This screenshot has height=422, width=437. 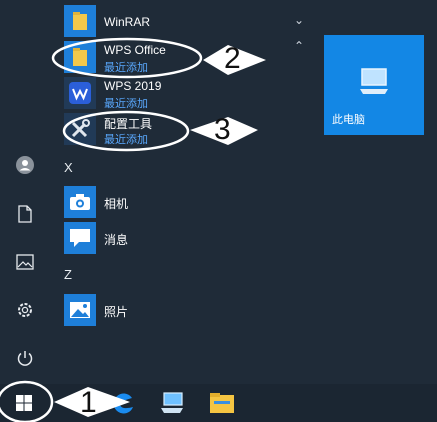 I want to click on annotation-number-2: 2, so click(x=232, y=58).